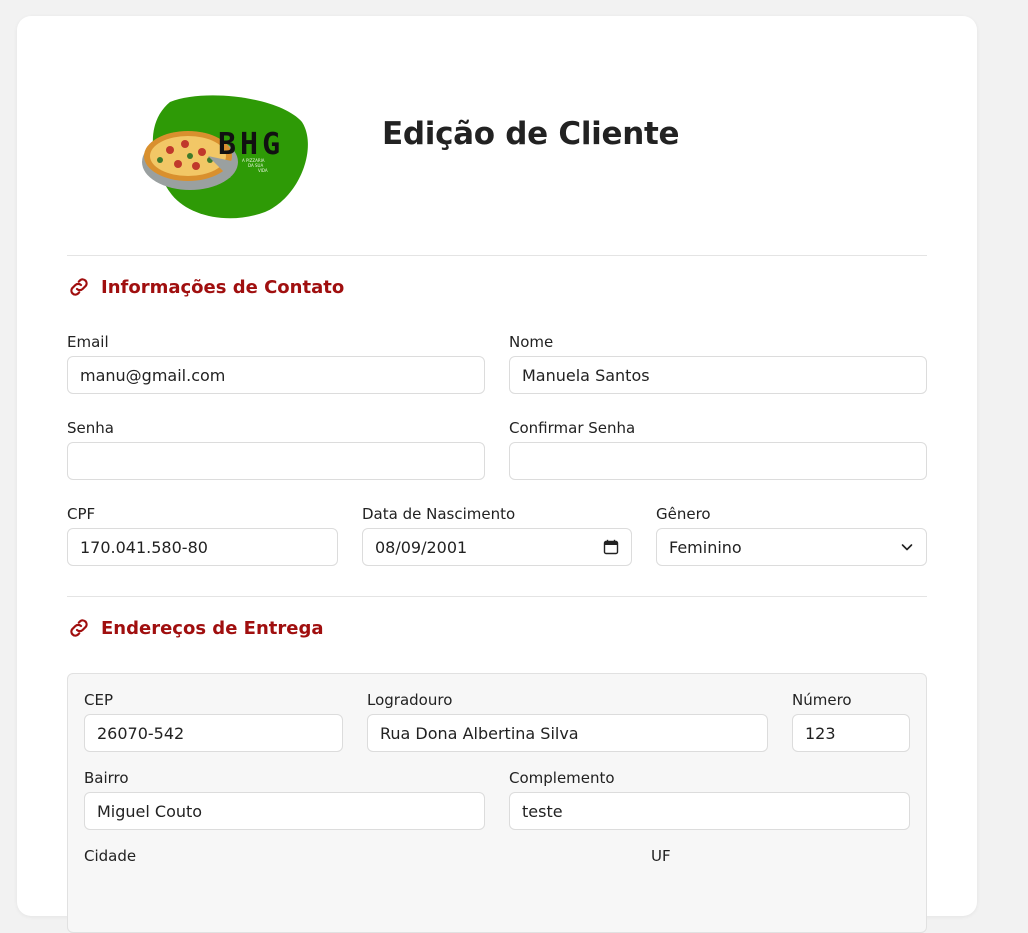  I want to click on contact-section-label: Informações de Contato, so click(223, 287).